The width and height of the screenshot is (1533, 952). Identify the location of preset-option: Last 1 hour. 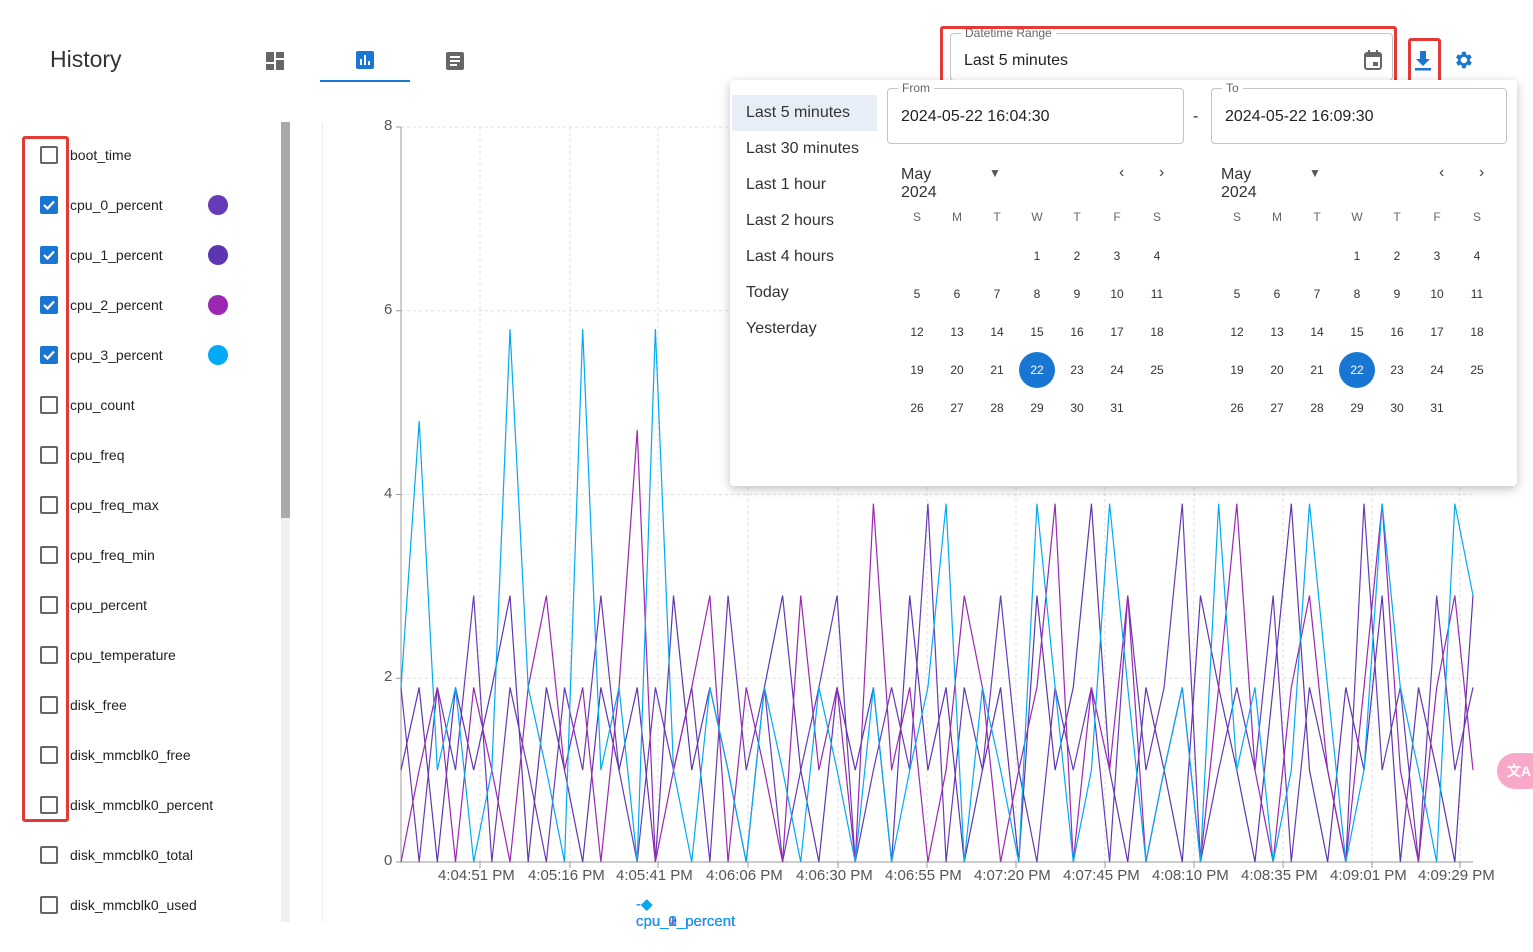
(804, 185).